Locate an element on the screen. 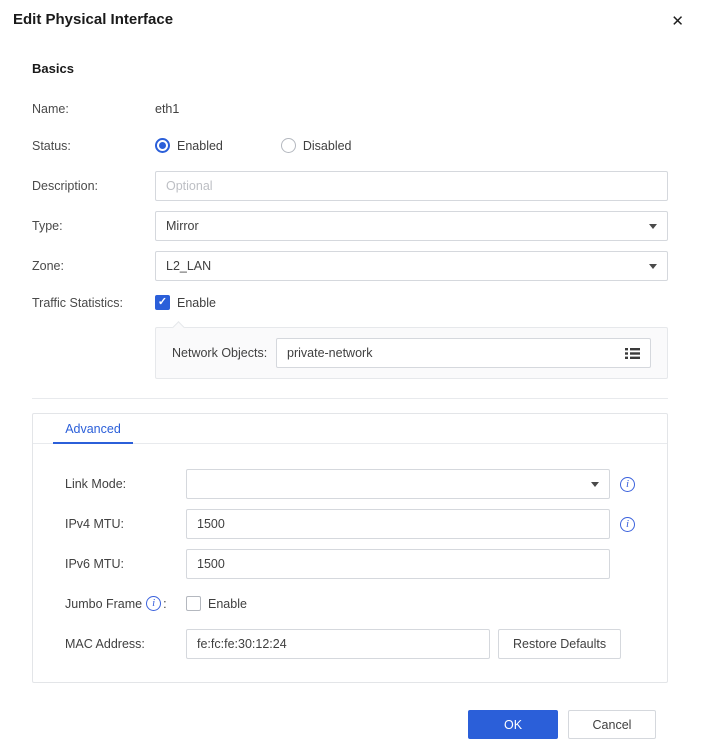 The image size is (702, 752). restore-defaults-button: Restore Defaults is located at coordinates (560, 644).